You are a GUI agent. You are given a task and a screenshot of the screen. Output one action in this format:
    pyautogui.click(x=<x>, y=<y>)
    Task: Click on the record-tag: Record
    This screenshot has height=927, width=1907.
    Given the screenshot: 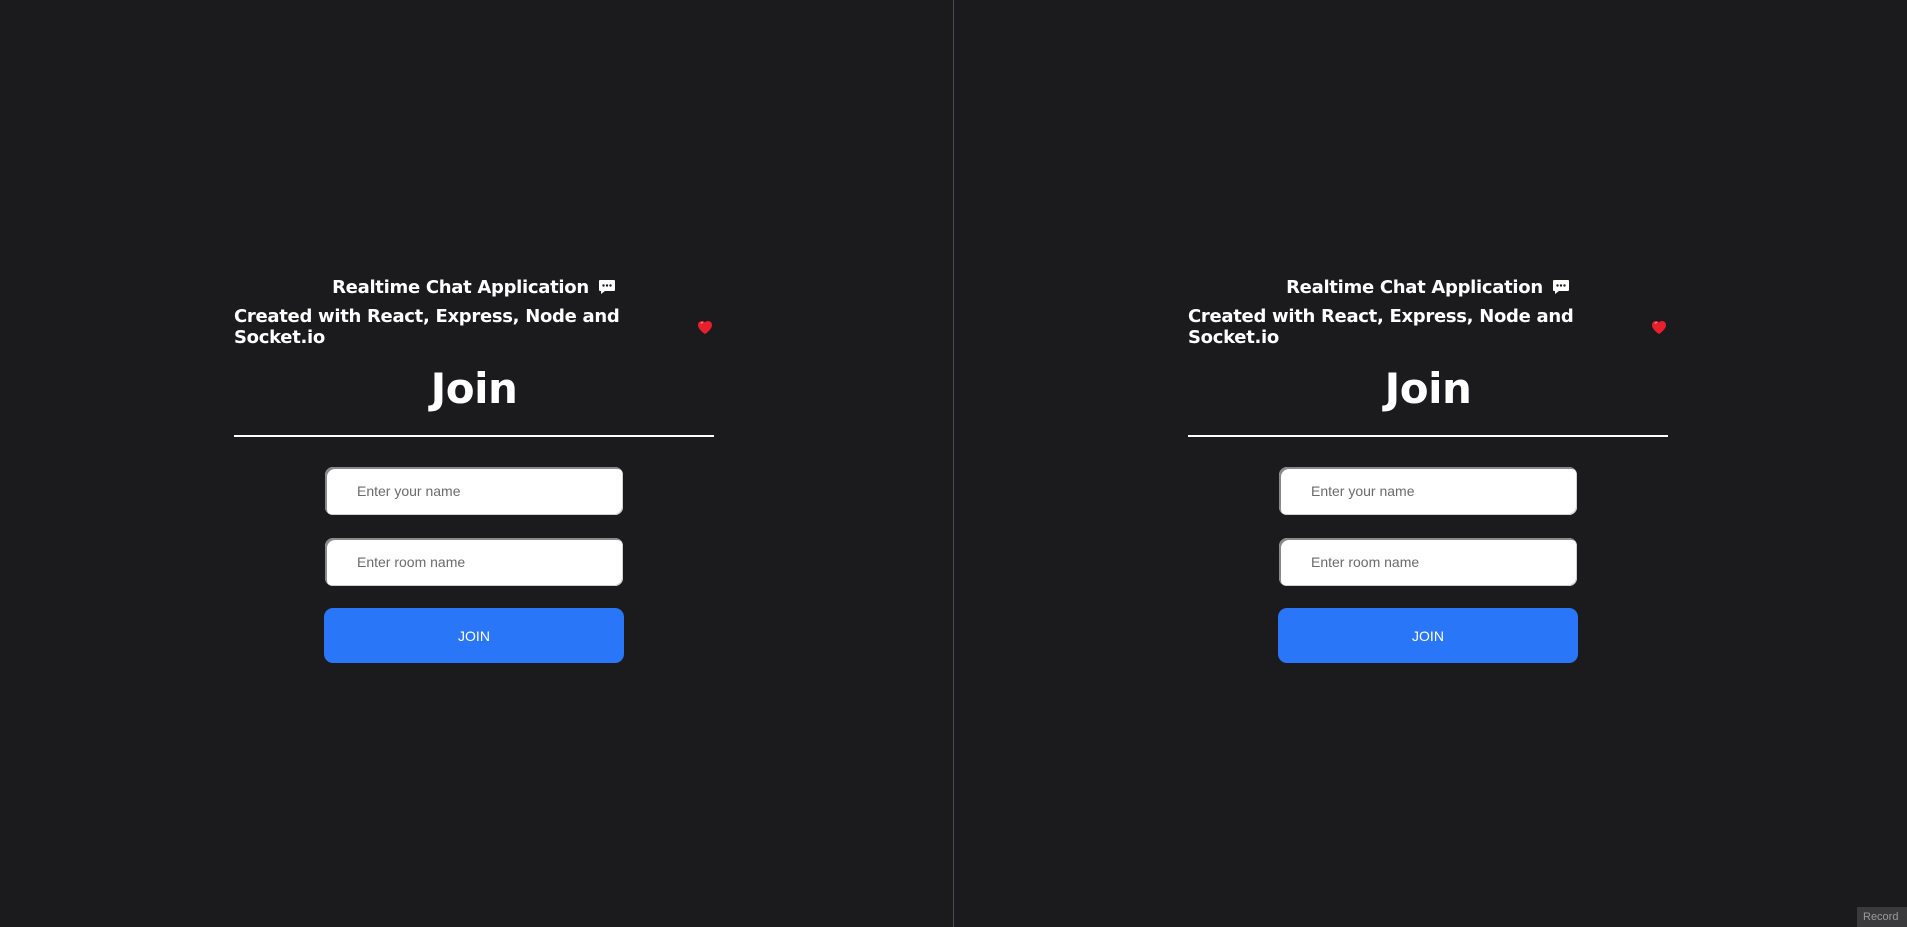 What is the action you would take?
    pyautogui.click(x=1882, y=917)
    